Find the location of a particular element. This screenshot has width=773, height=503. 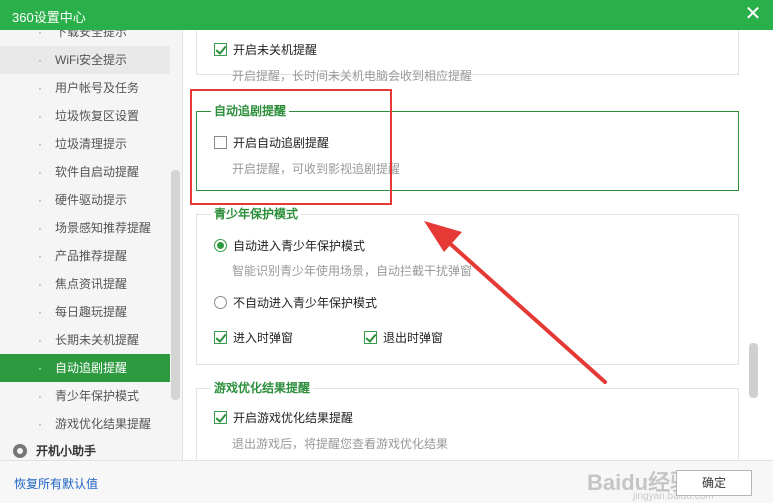

sidebar-item-news: 焦点资讯提醒 is located at coordinates (85, 284).